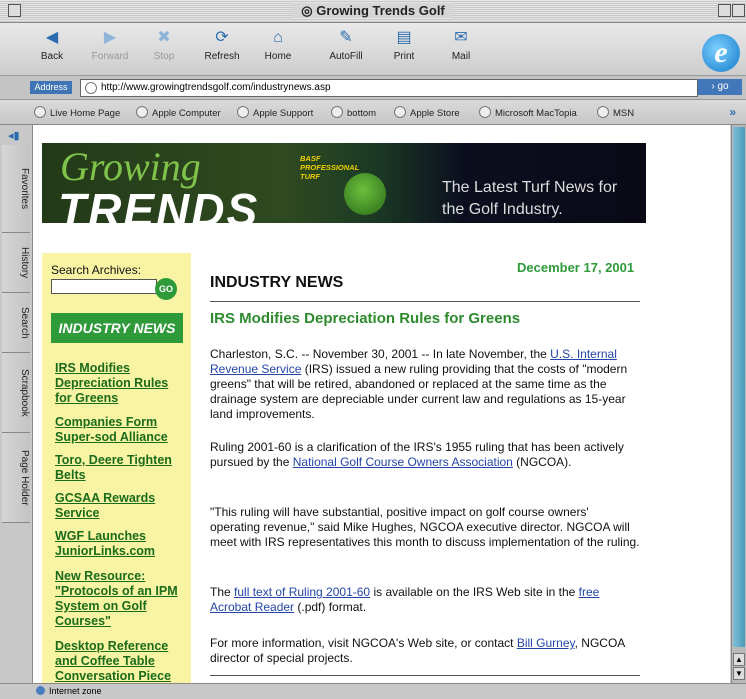 Image resolution: width=746 pixels, height=699 pixels. I want to click on go-button: › go, so click(720, 87).